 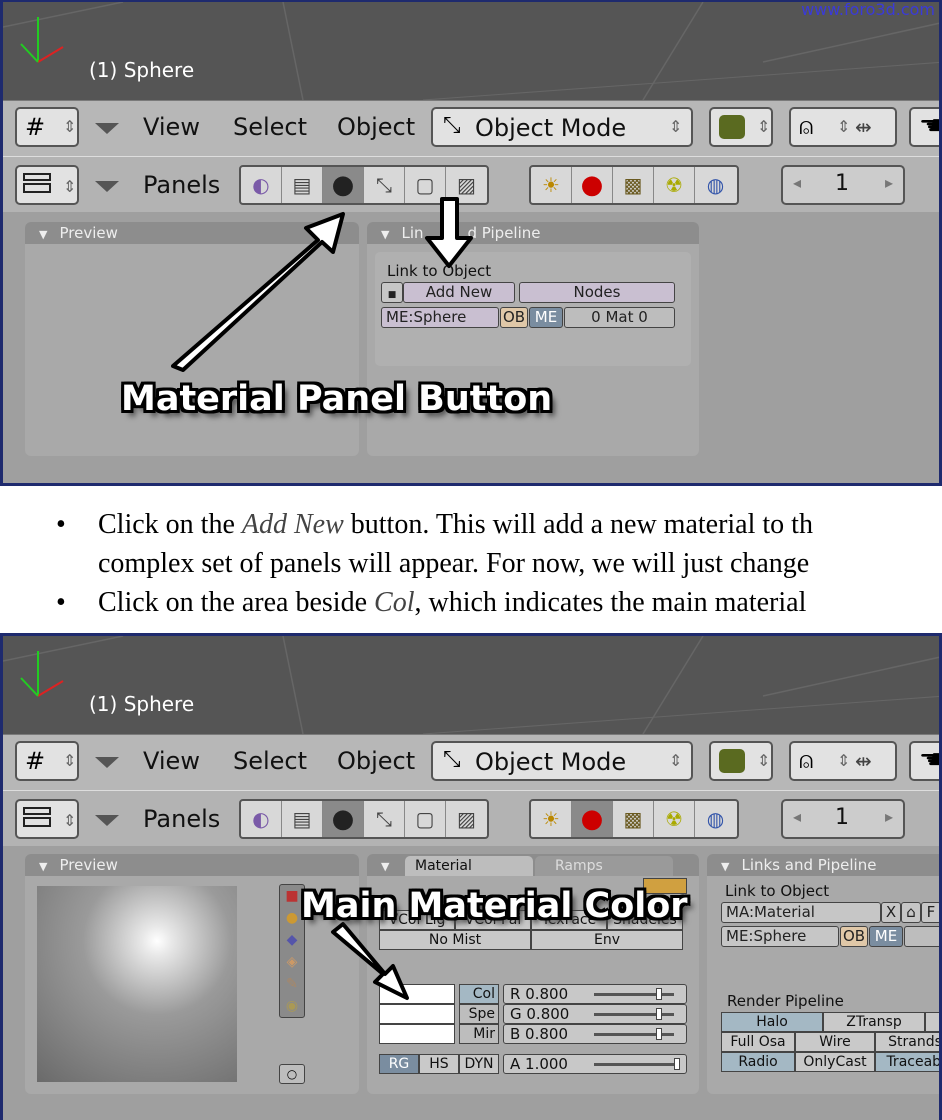 I want to click on emphasis-add-new: Add New, so click(x=292, y=524).